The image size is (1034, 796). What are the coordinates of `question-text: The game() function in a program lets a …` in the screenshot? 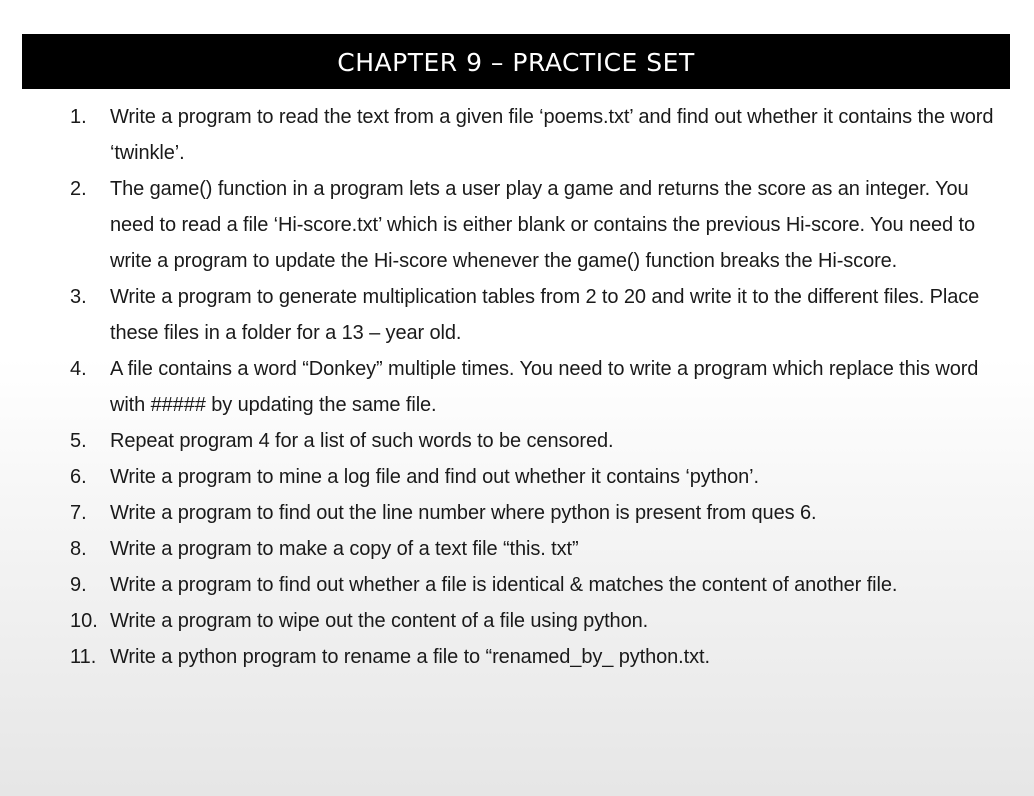 It's located at (542, 225).